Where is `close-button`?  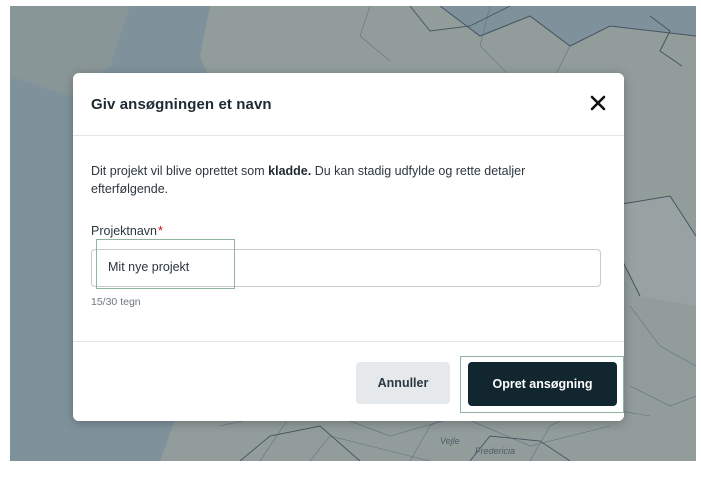 close-button is located at coordinates (598, 103).